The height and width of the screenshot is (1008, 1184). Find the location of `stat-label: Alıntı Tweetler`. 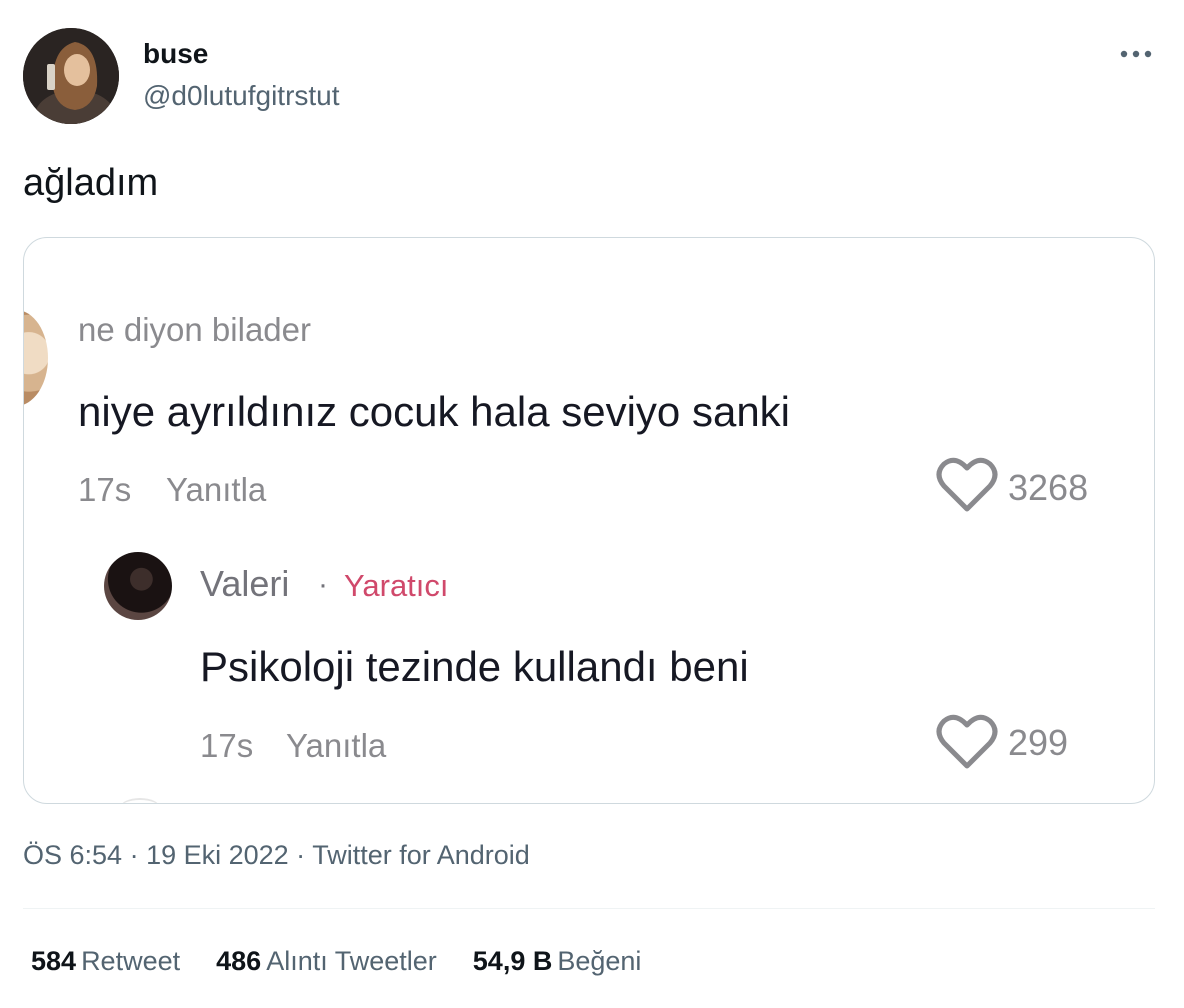

stat-label: Alıntı Tweetler is located at coordinates (351, 961).